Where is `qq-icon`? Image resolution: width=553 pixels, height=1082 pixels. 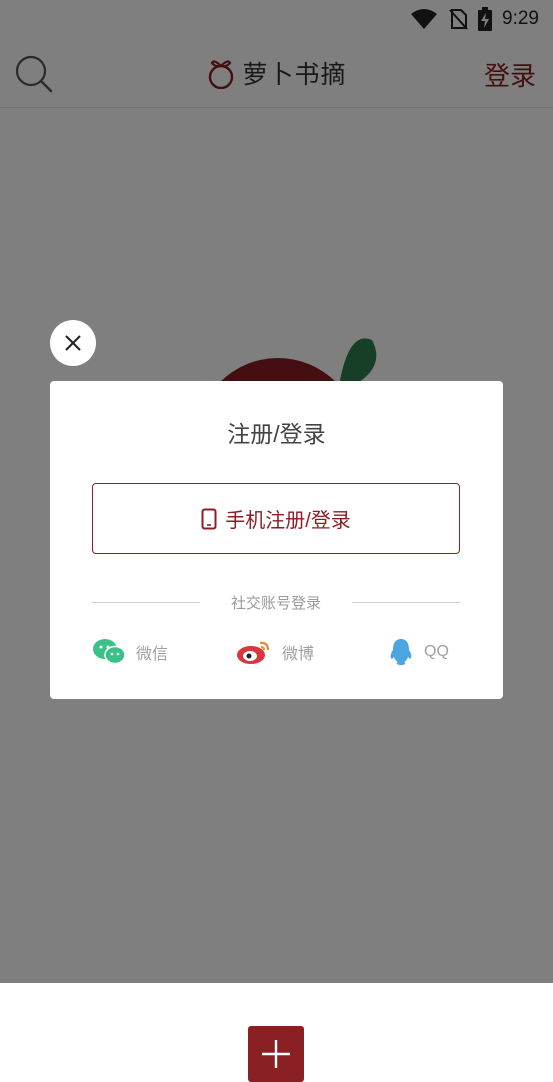
qq-icon is located at coordinates (401, 652).